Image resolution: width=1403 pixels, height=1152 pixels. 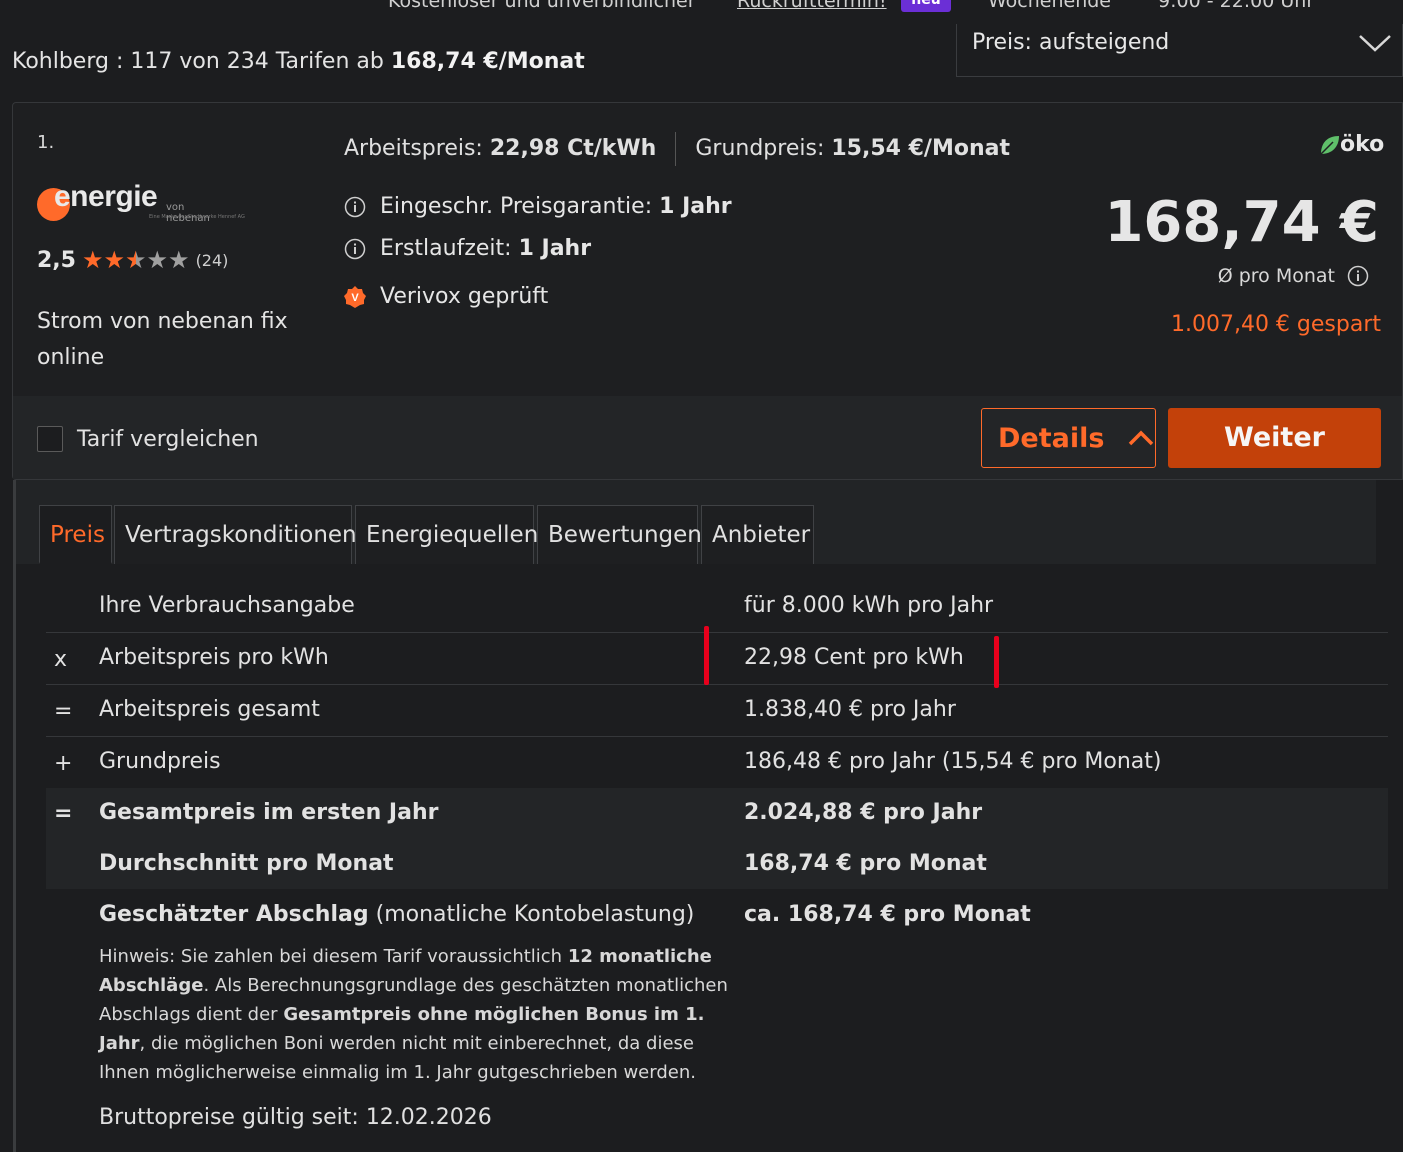 I want to click on sort-select-value: Preis: aufsteigend, so click(x=1071, y=42).